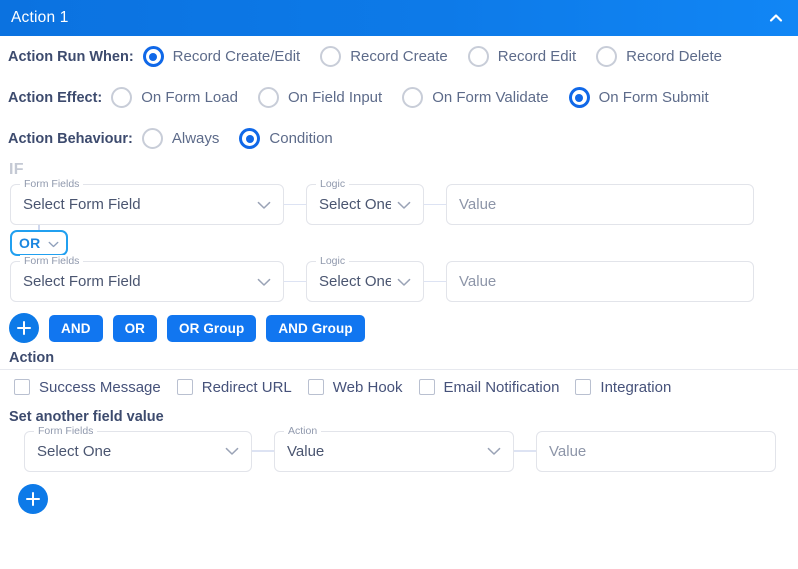  Describe the element at coordinates (306, 451) in the screenshot. I see `set-action-value: Value` at that location.